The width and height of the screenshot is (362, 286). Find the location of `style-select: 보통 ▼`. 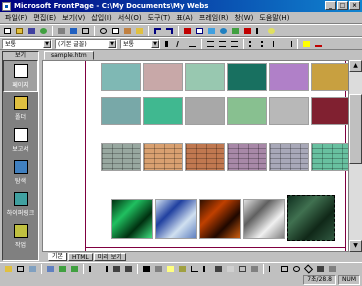

style-select: 보통 ▼ is located at coordinates (27, 43).